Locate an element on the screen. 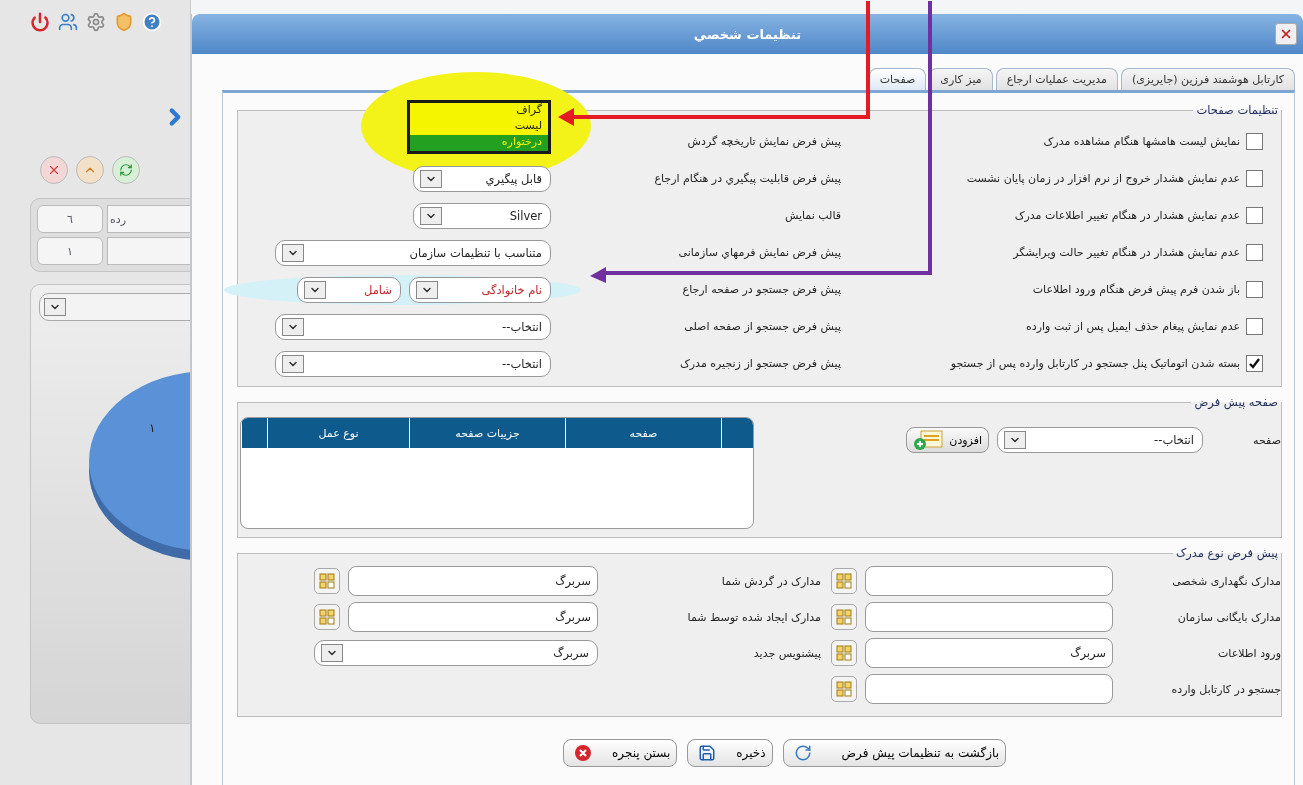 The height and width of the screenshot is (785, 1303). delete-button is located at coordinates (54, 170).